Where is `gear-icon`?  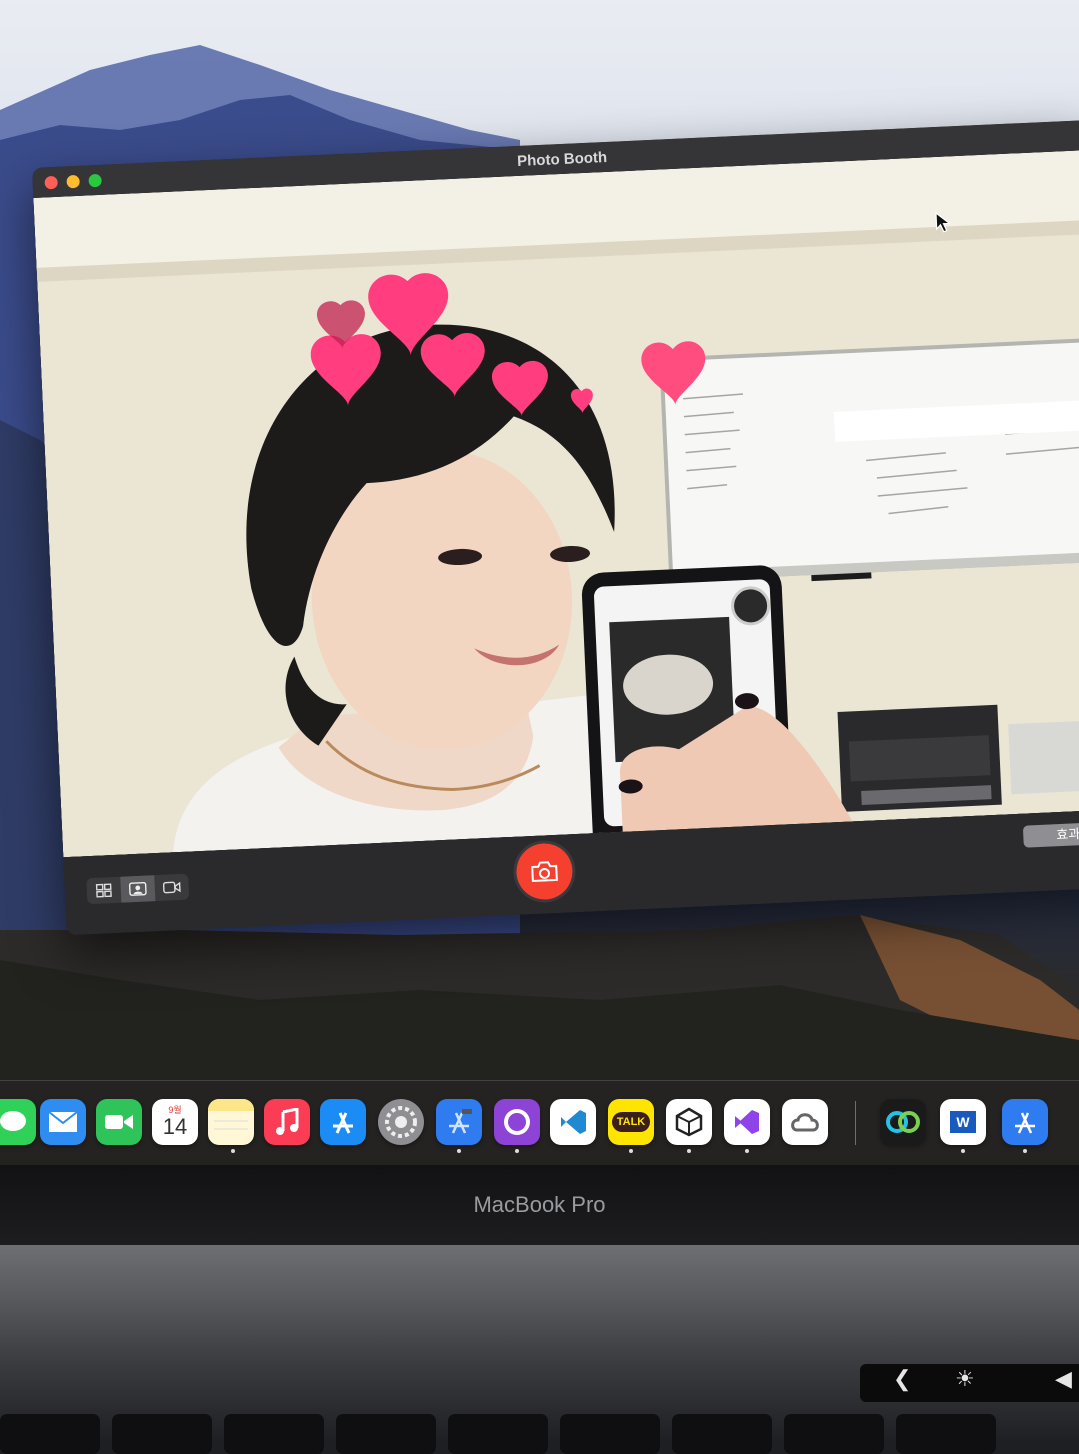 gear-icon is located at coordinates (401, 1122).